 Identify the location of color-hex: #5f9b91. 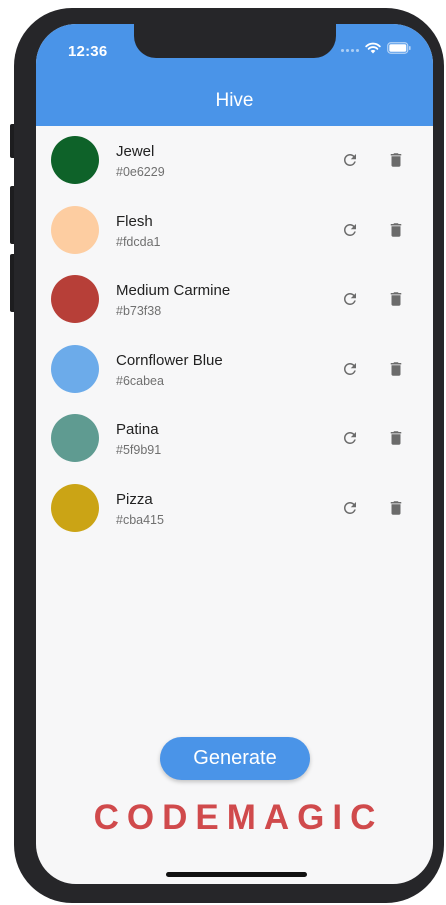
(139, 450).